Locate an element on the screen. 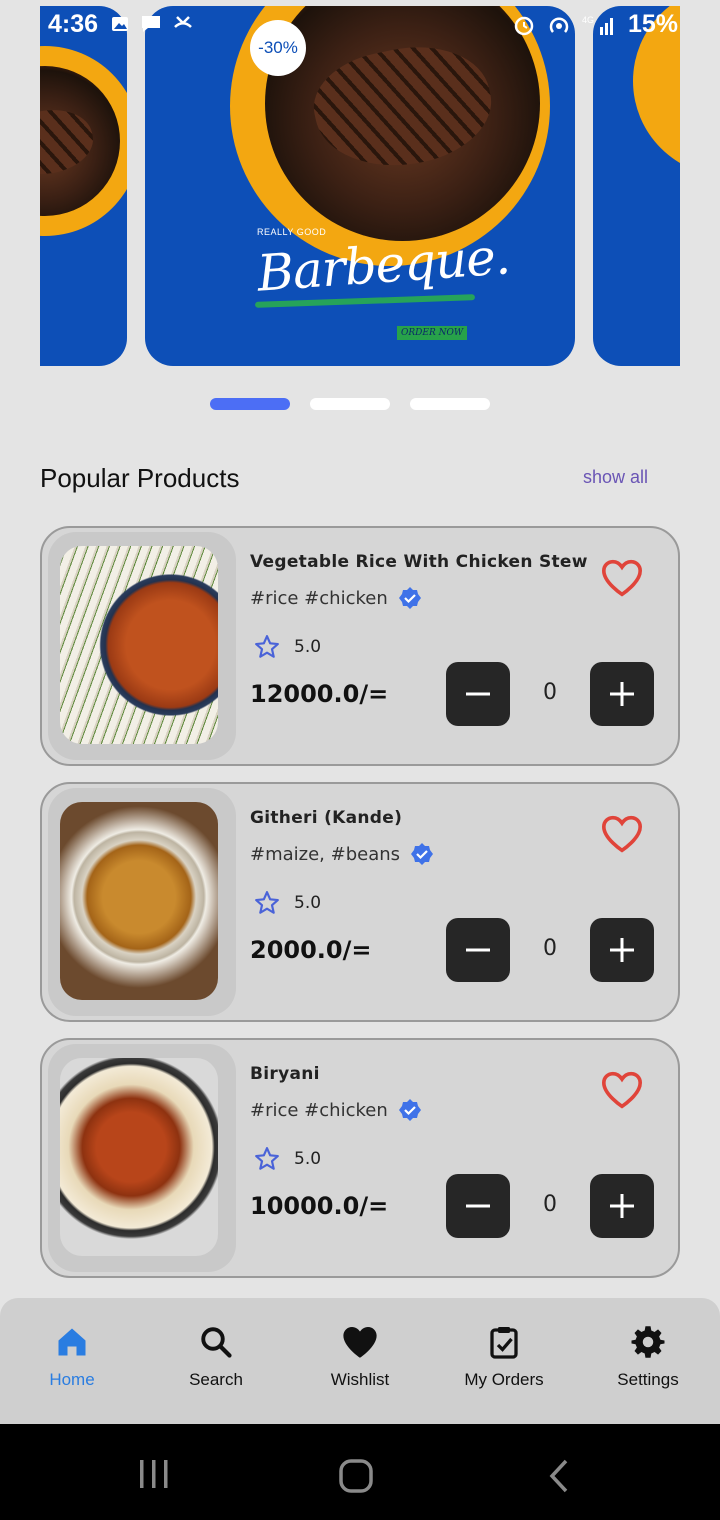 This screenshot has height=1520, width=720. status-system-icons: 4G 15% is located at coordinates (595, 24).